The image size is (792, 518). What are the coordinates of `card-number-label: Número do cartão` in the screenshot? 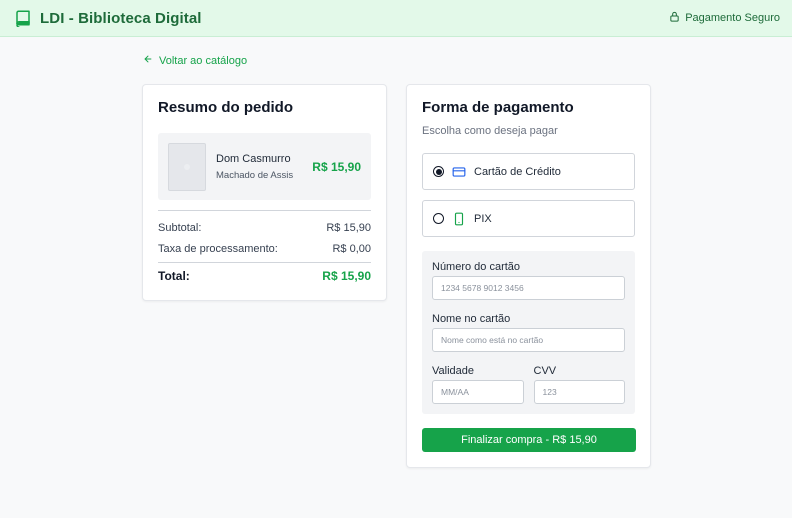 It's located at (476, 267).